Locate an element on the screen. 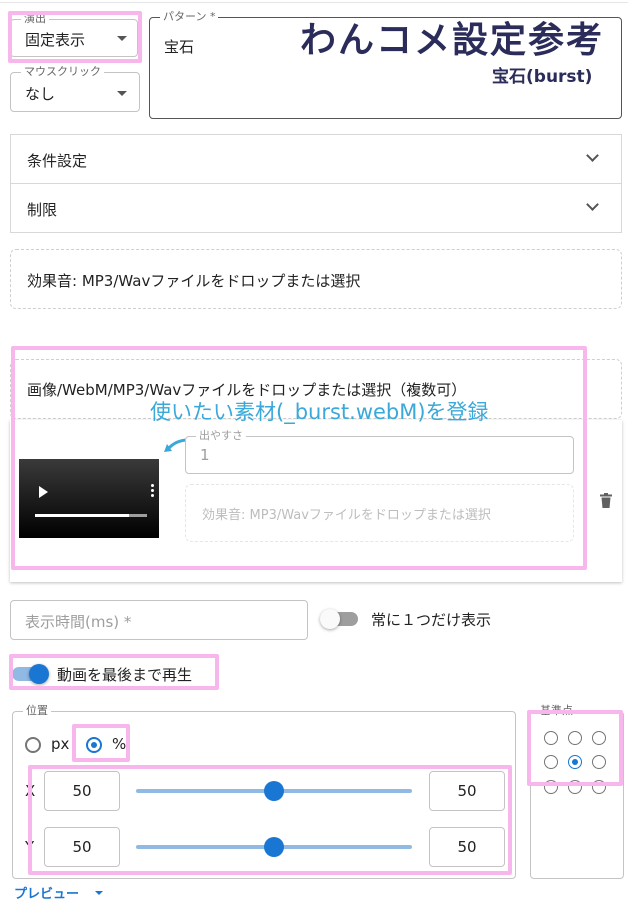 This screenshot has height=916, width=628. accordion-conditions: 条件設定 is located at coordinates (316, 159).